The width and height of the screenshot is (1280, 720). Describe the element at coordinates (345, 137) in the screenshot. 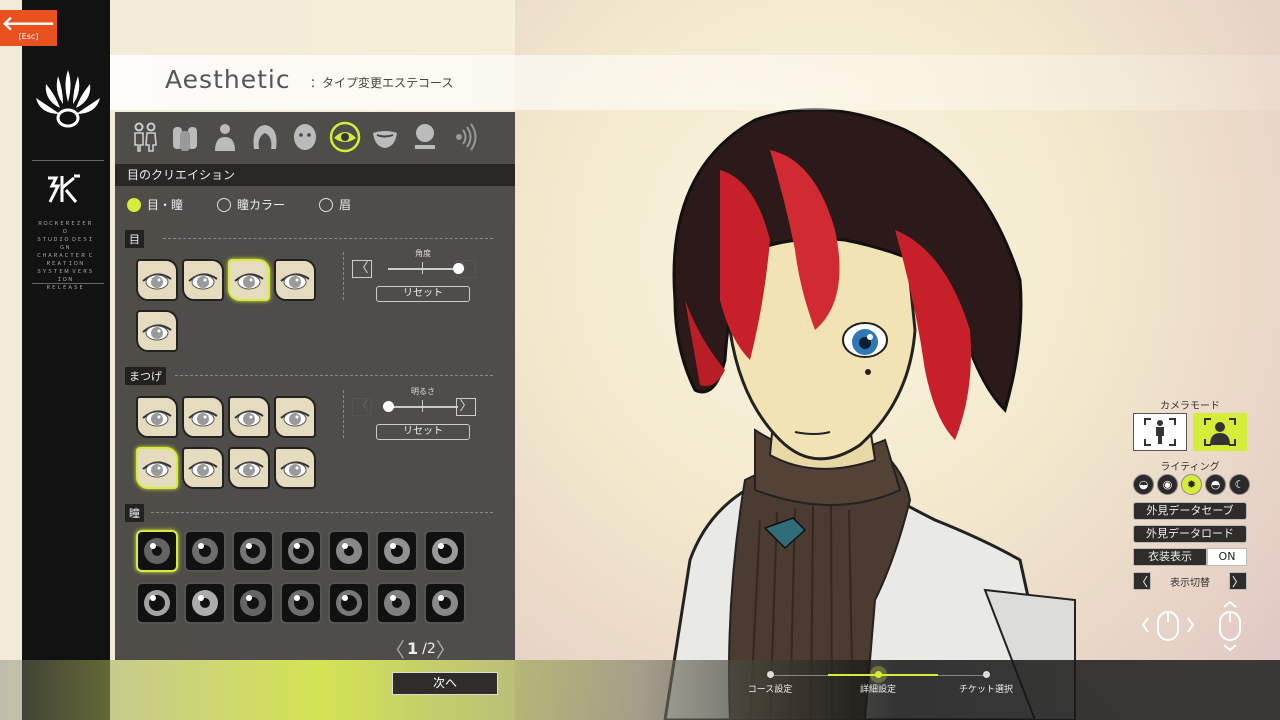

I see `eye-icon` at that location.